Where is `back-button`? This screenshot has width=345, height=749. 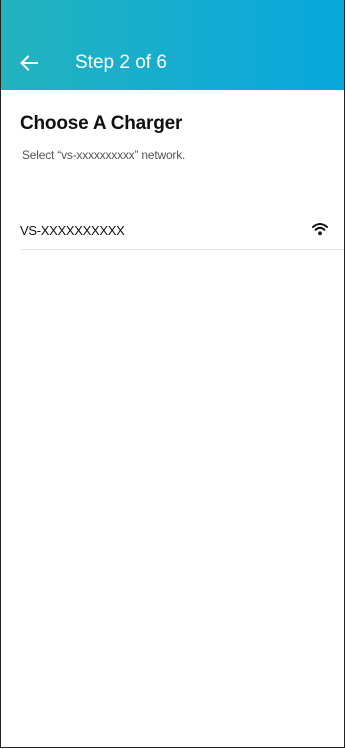 back-button is located at coordinates (29, 63).